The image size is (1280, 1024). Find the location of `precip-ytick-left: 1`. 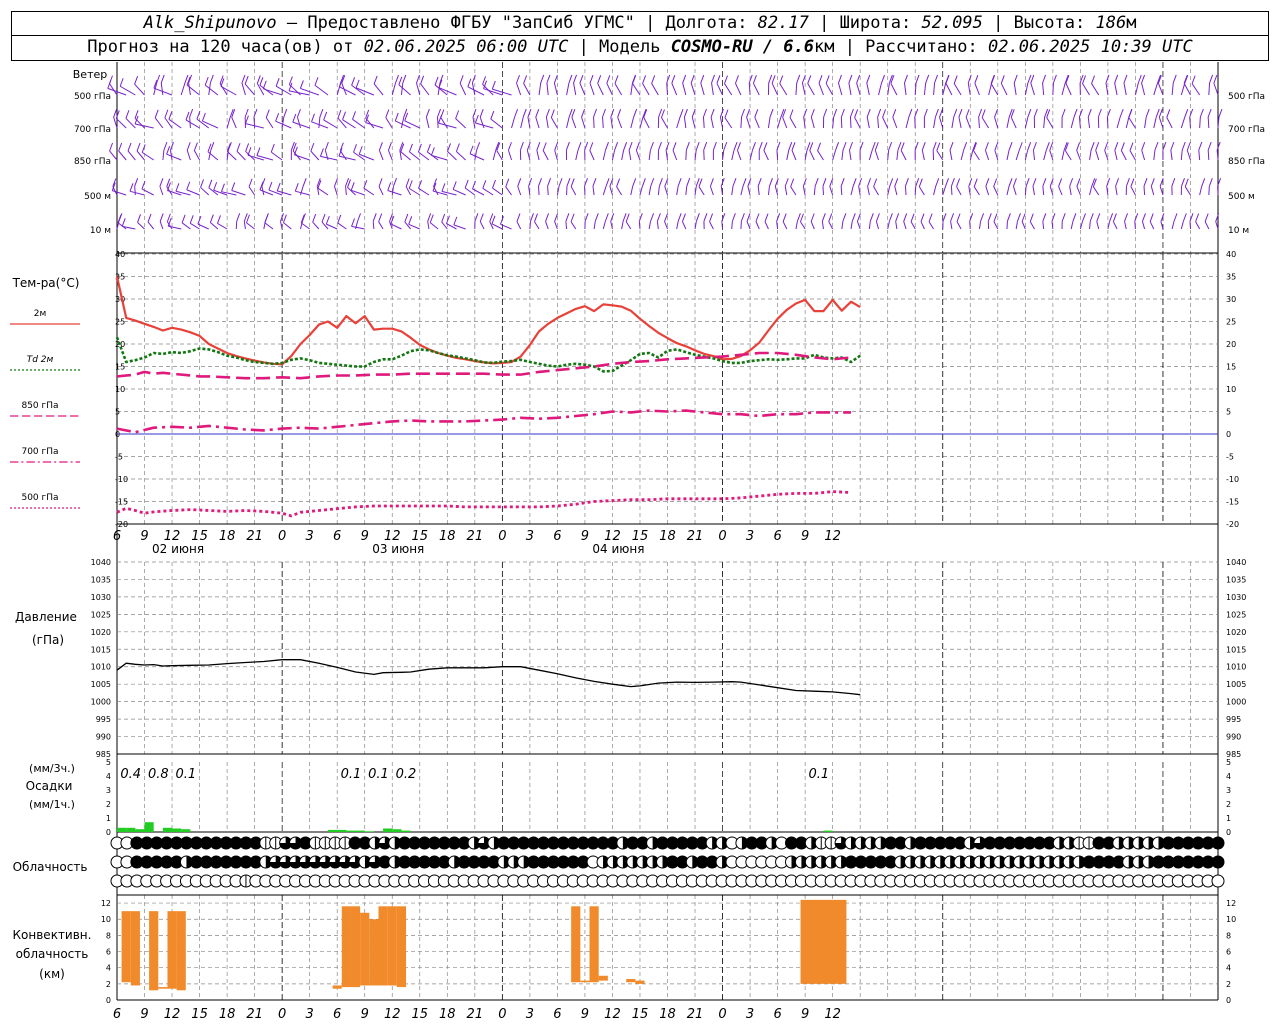

precip-ytick-left: 1 is located at coordinates (108, 818).